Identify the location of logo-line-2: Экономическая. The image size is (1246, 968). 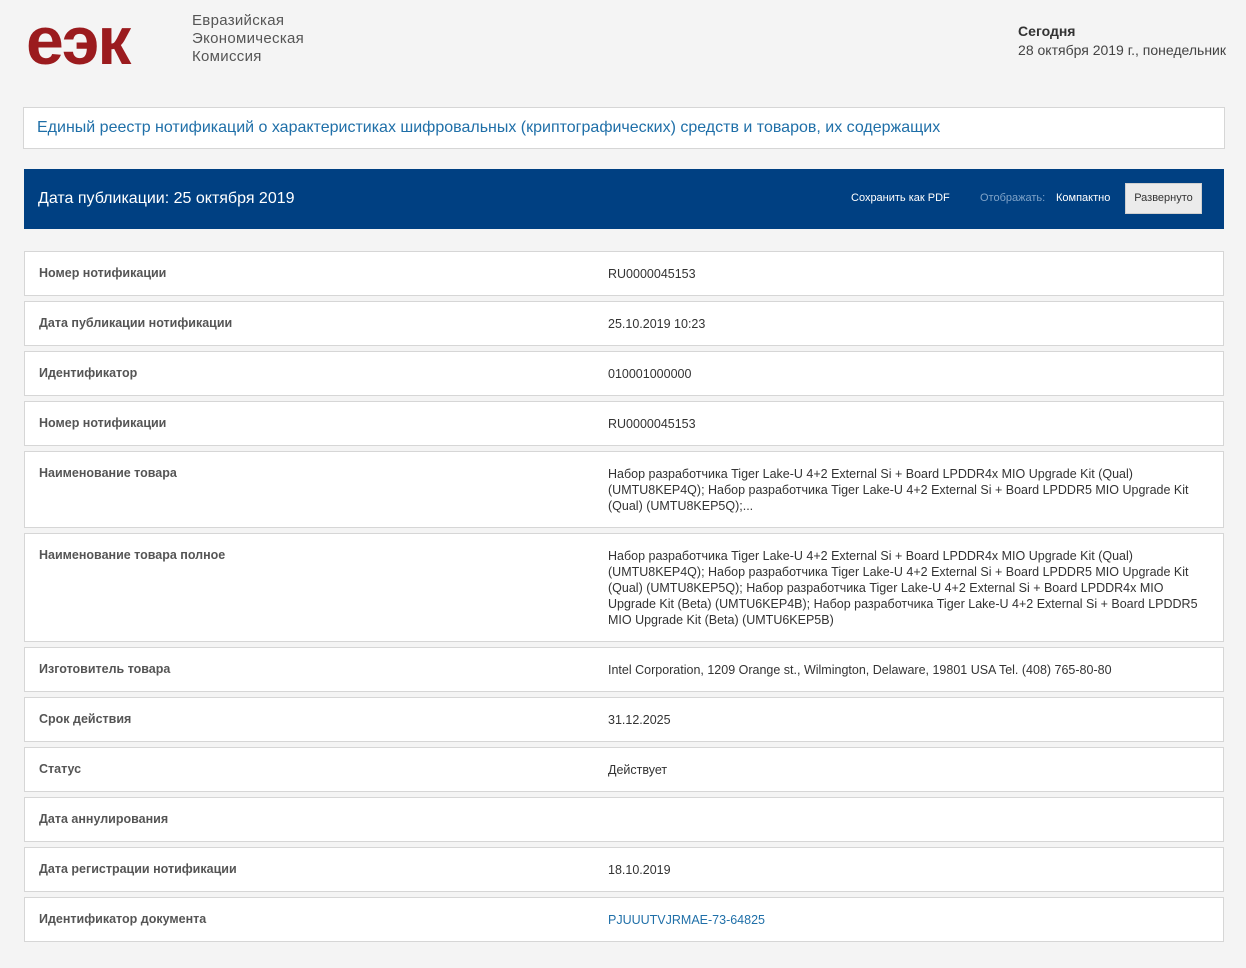
(248, 38).